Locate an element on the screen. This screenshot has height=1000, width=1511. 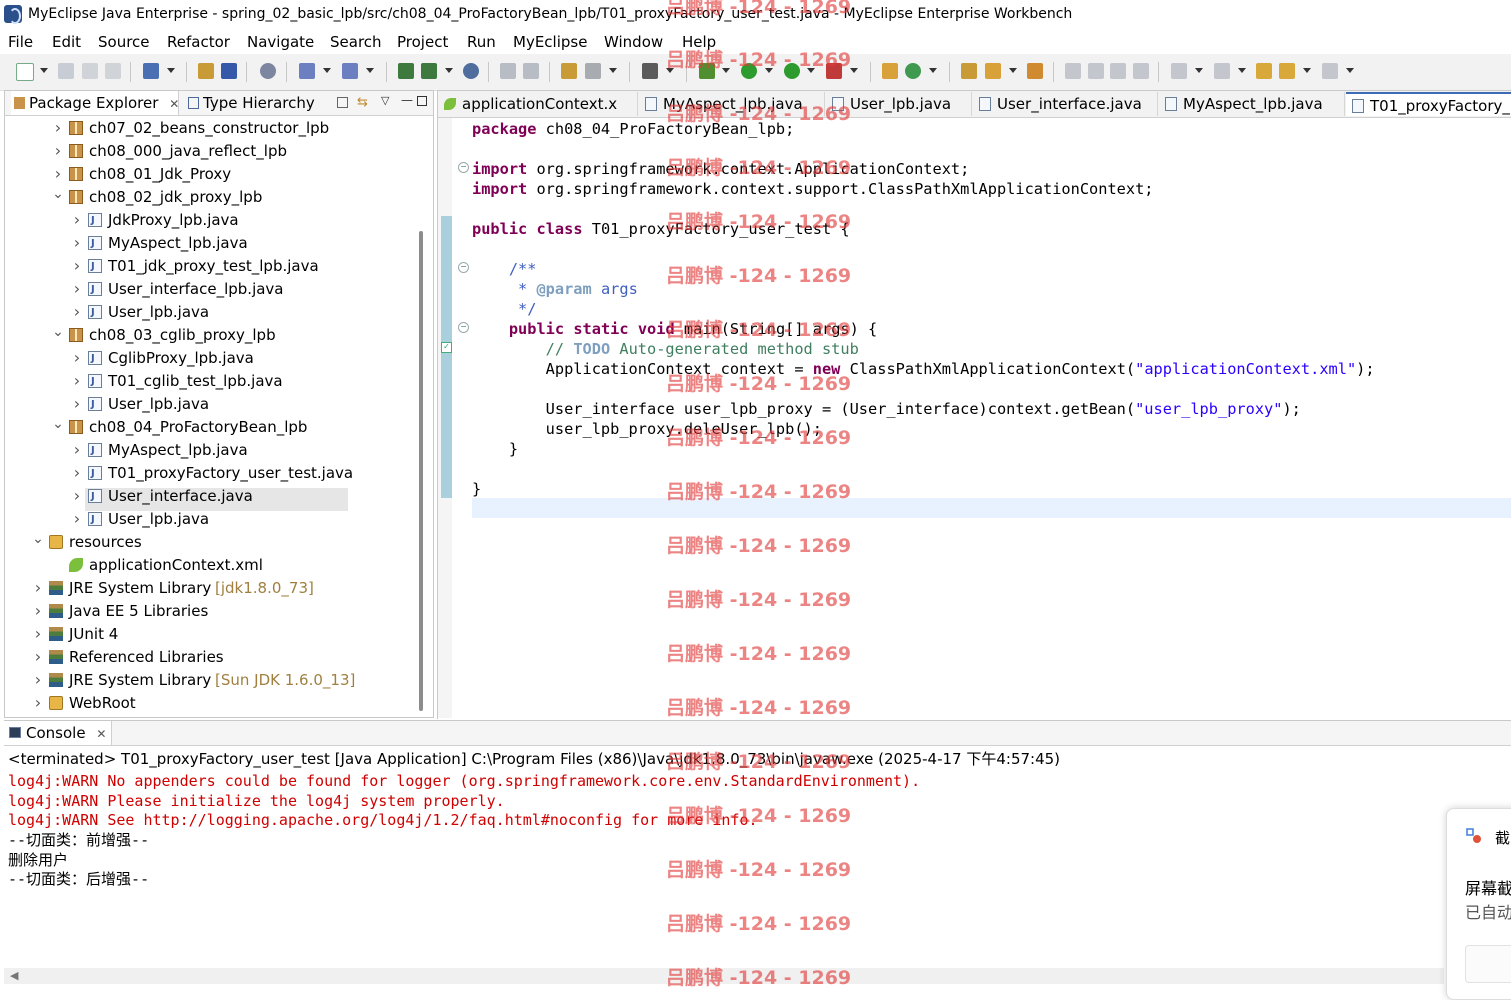
tree-item: › T01_proxyFactory_user_test.java is located at coordinates (207, 473).